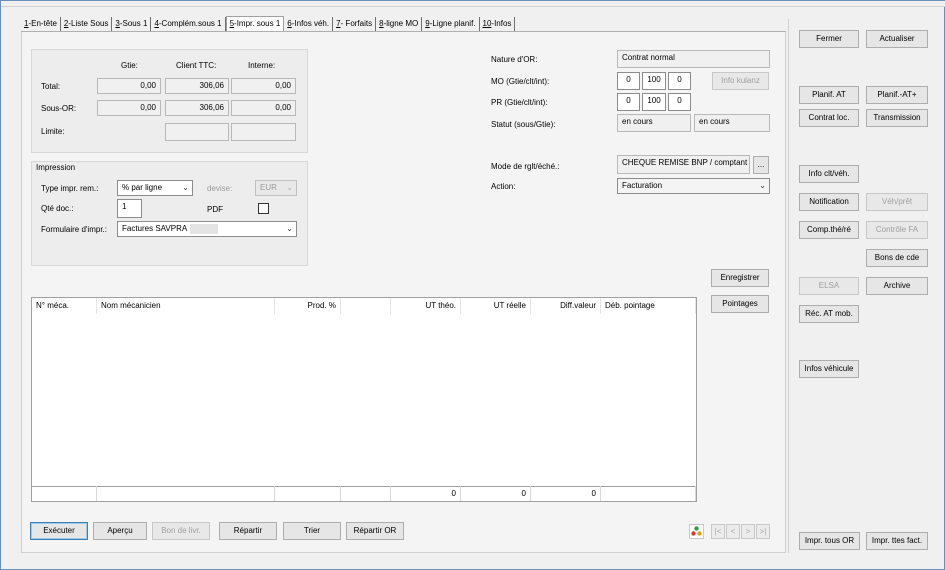  What do you see at coordinates (64, 306) in the screenshot?
I see `table-header-no-meca: N° méca.` at bounding box center [64, 306].